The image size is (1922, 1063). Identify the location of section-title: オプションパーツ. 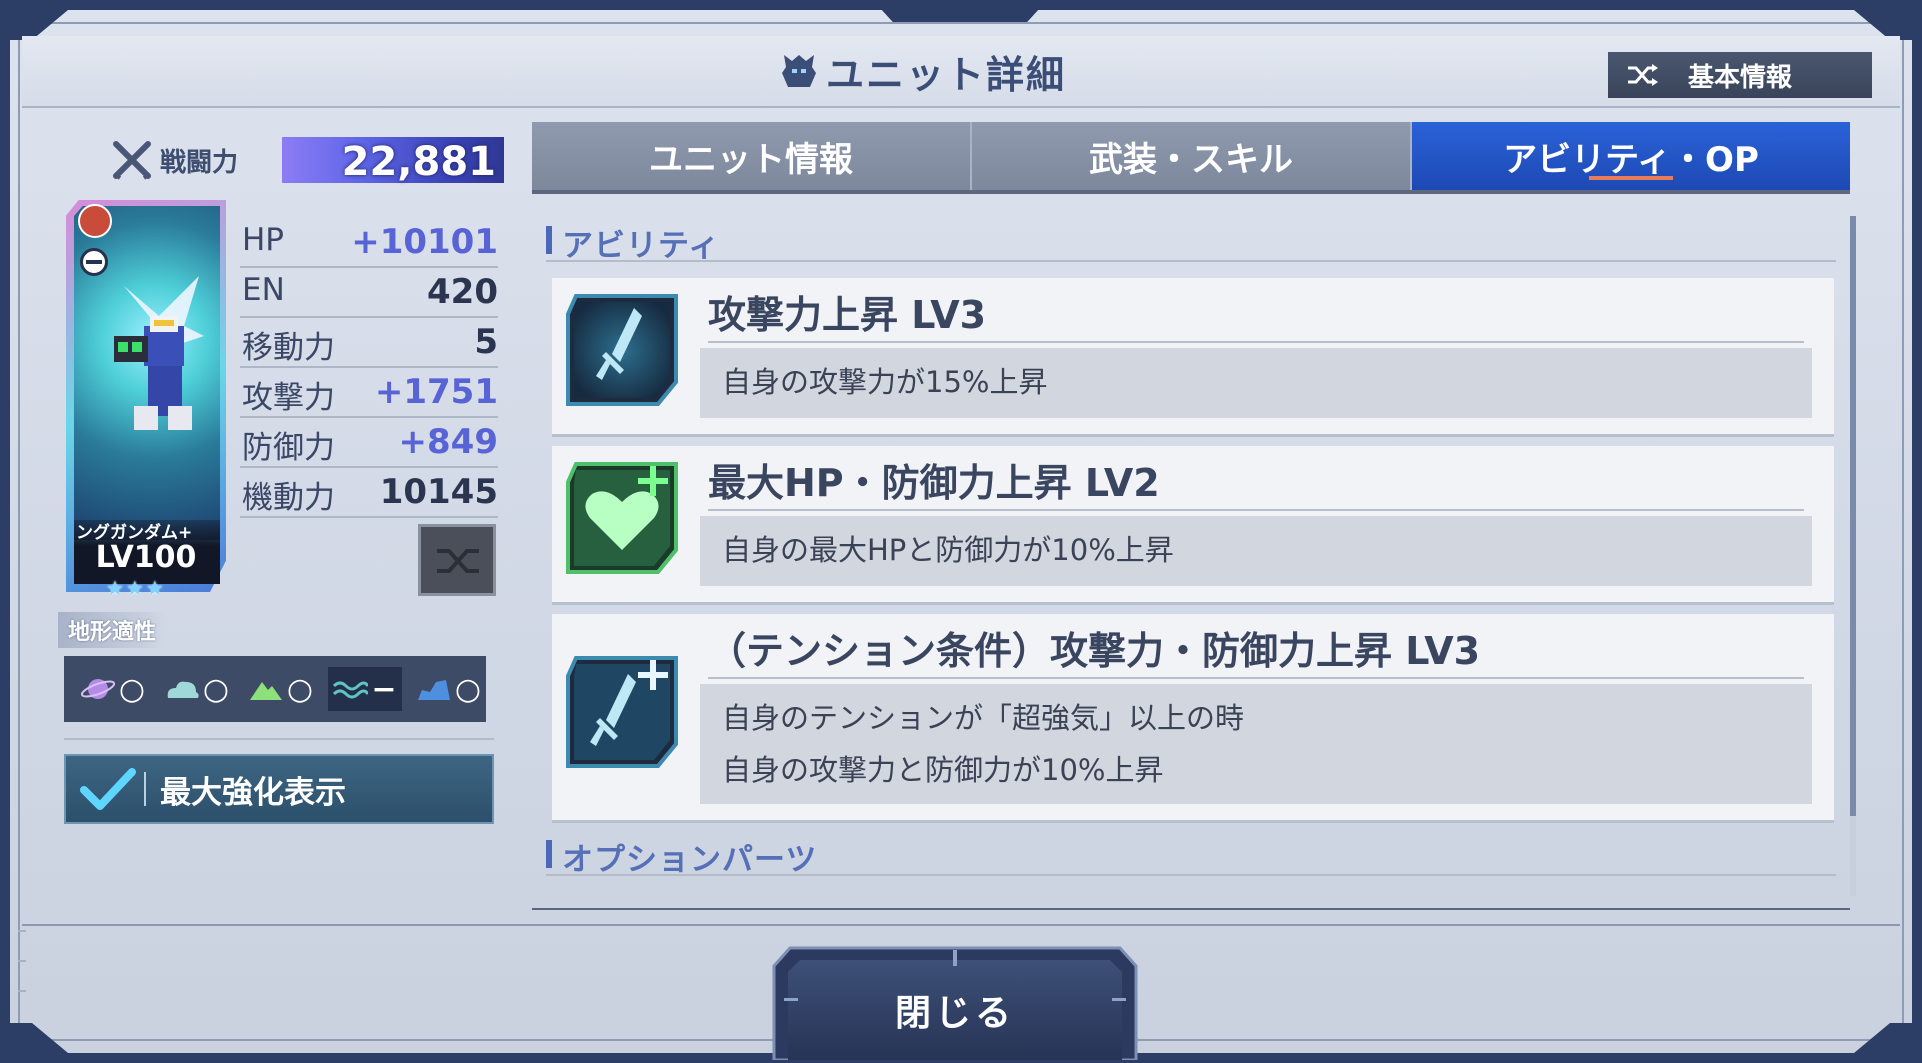
(690, 860).